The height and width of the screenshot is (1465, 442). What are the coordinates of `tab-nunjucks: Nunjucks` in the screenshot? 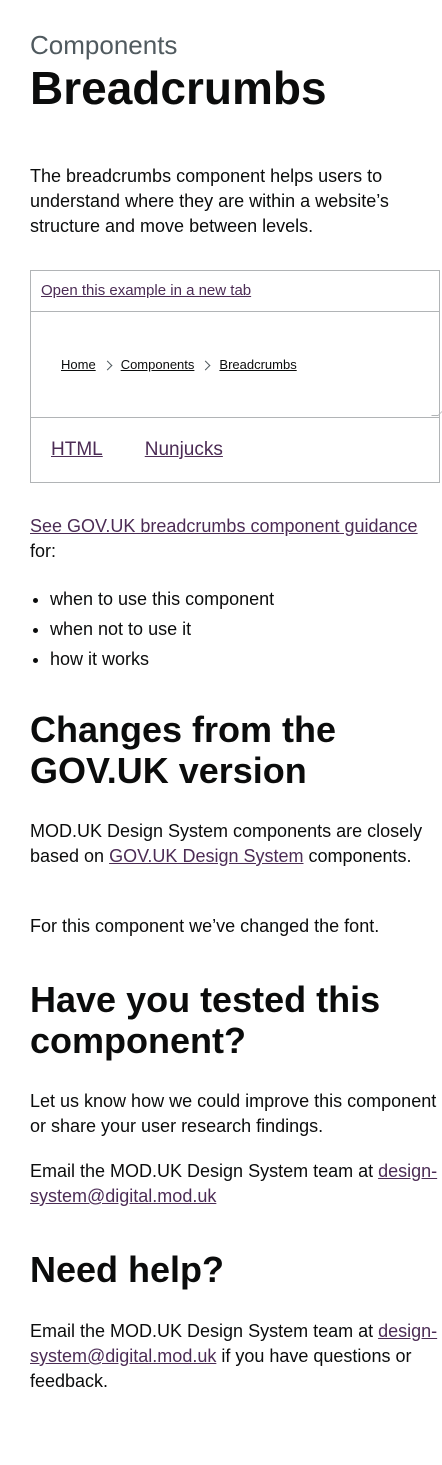 It's located at (184, 450).